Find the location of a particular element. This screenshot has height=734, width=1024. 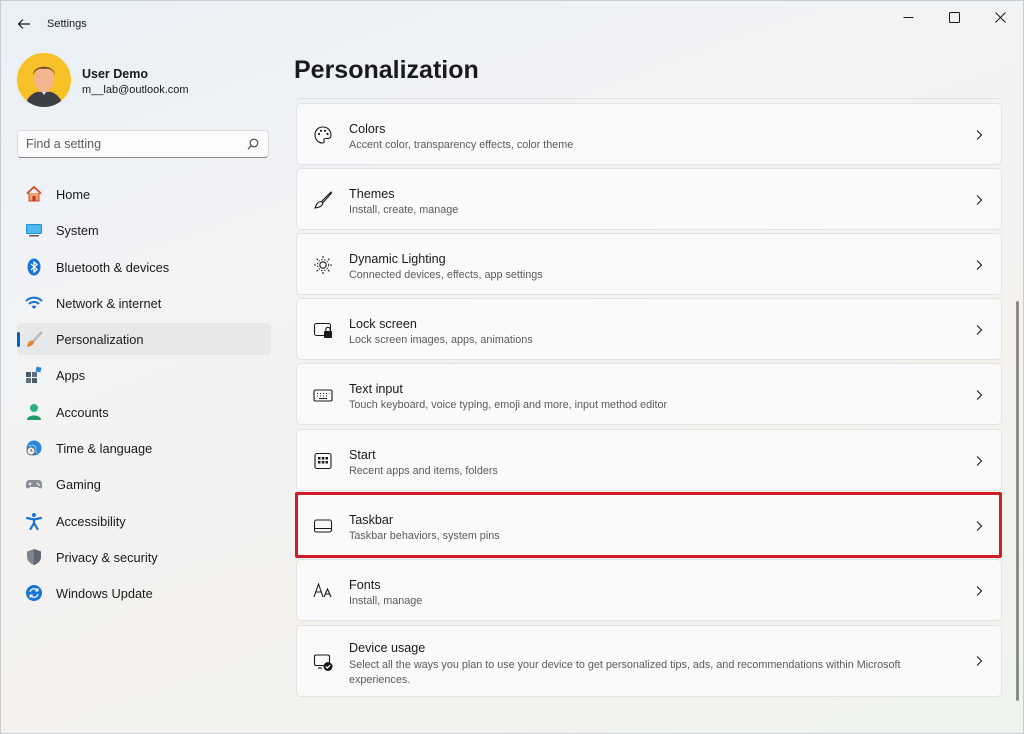

system-monitor-icon is located at coordinates (34, 230).